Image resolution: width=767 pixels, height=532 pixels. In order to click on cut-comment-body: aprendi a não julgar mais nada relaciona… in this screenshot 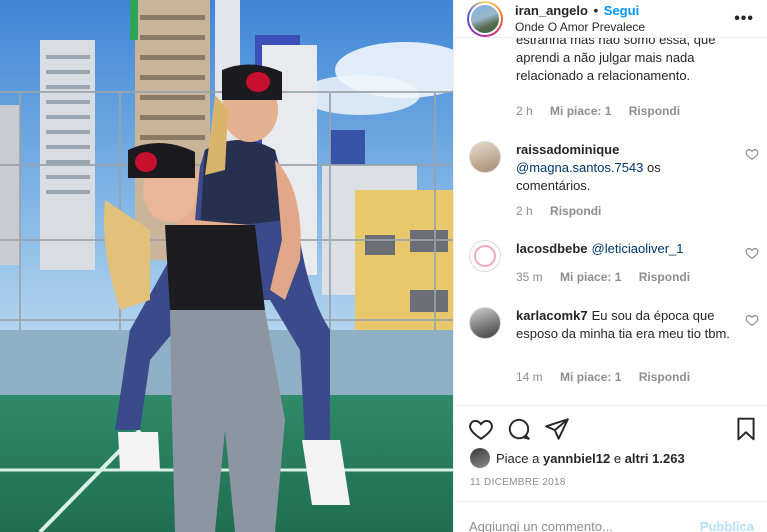, I will do `click(605, 66)`.